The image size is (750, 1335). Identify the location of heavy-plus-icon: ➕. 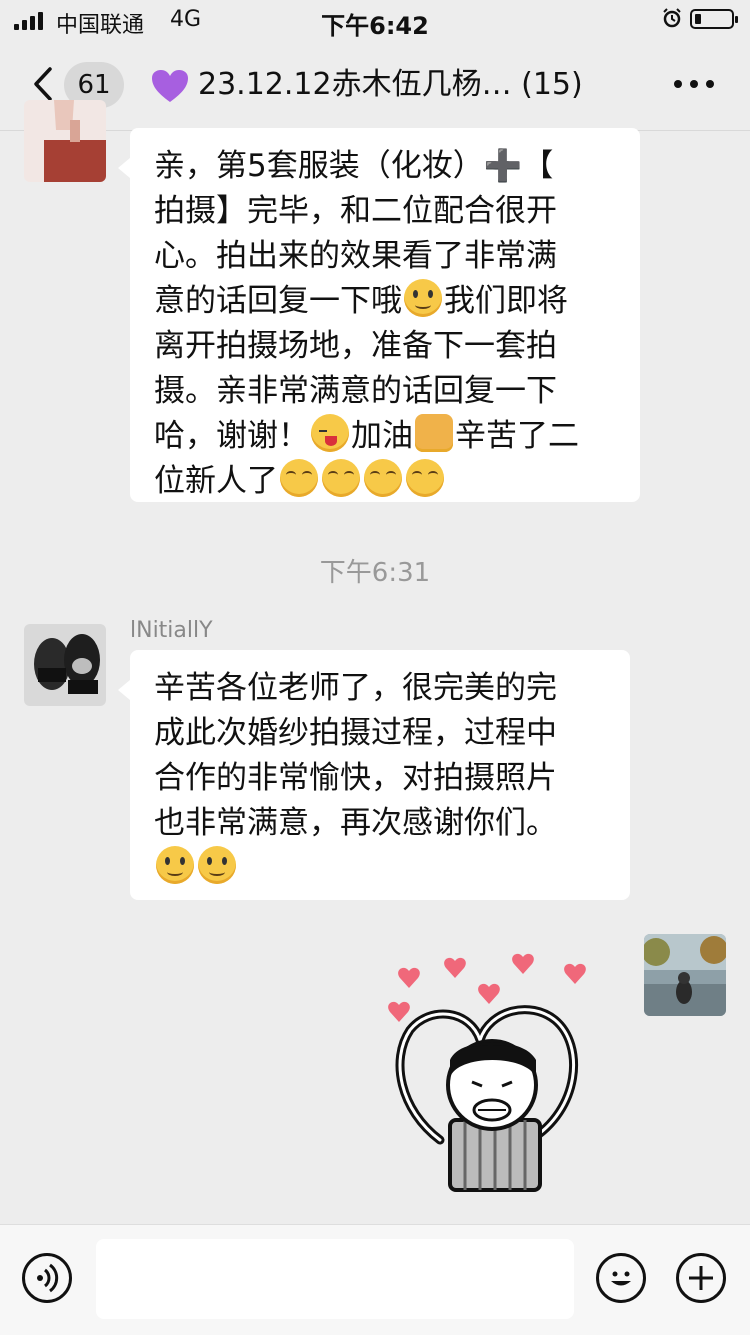
(503, 166).